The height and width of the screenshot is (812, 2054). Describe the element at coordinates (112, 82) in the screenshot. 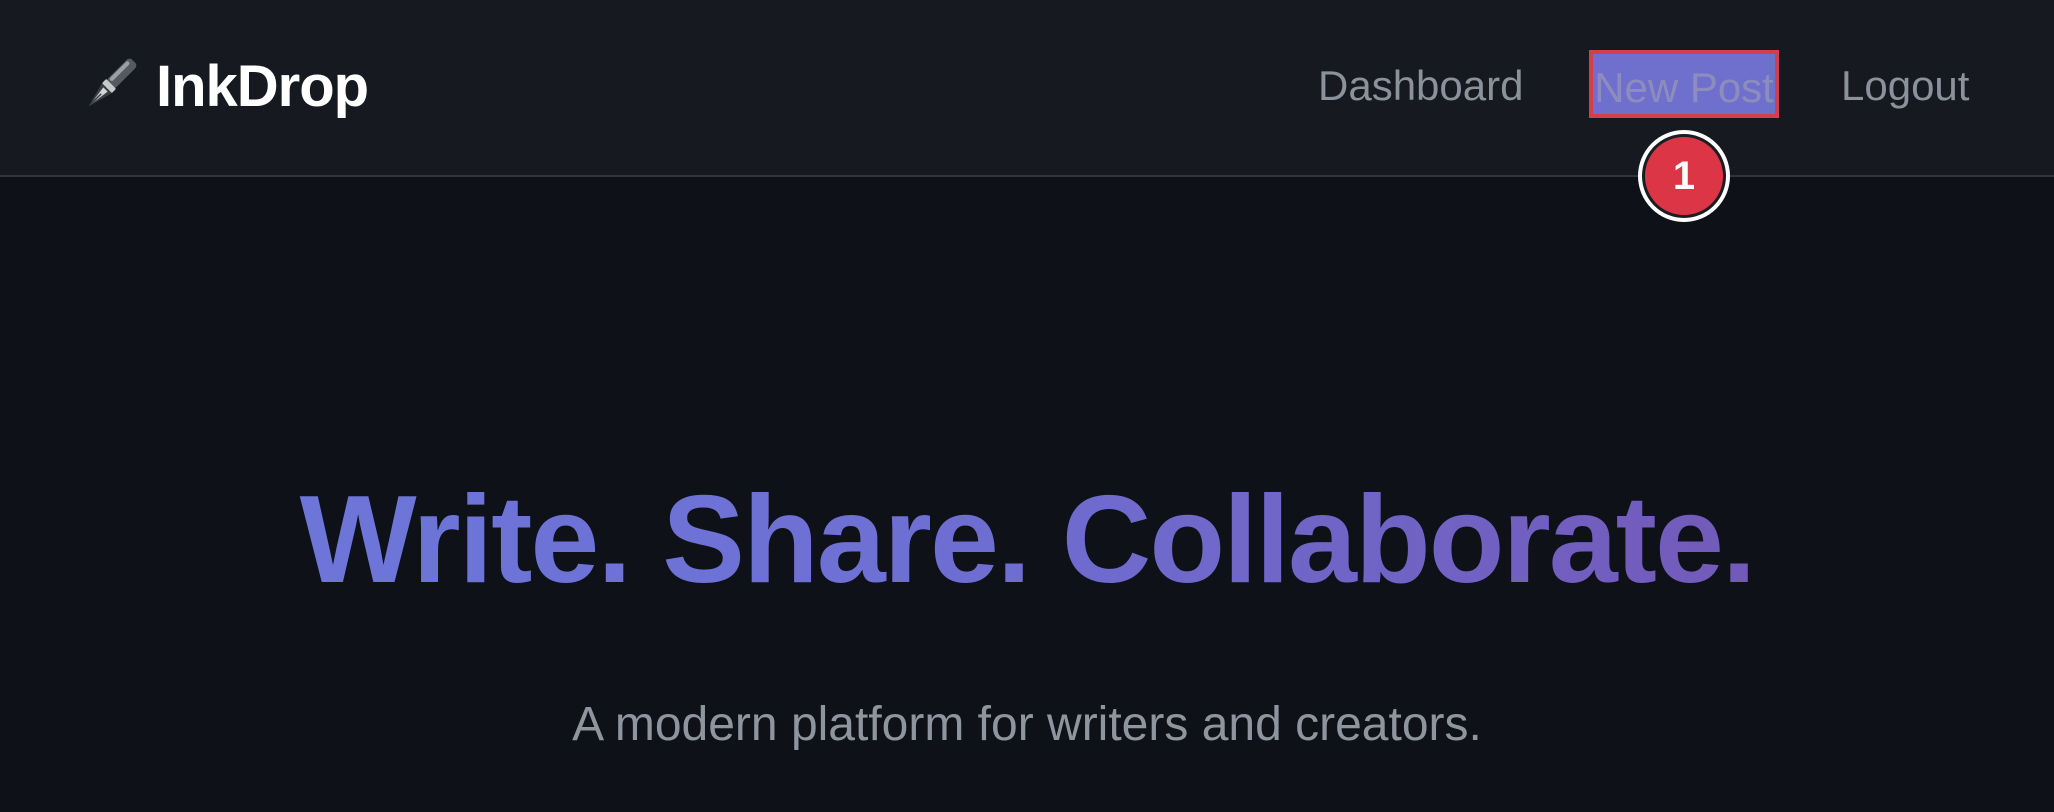

I see `fountain-pen-icon` at that location.